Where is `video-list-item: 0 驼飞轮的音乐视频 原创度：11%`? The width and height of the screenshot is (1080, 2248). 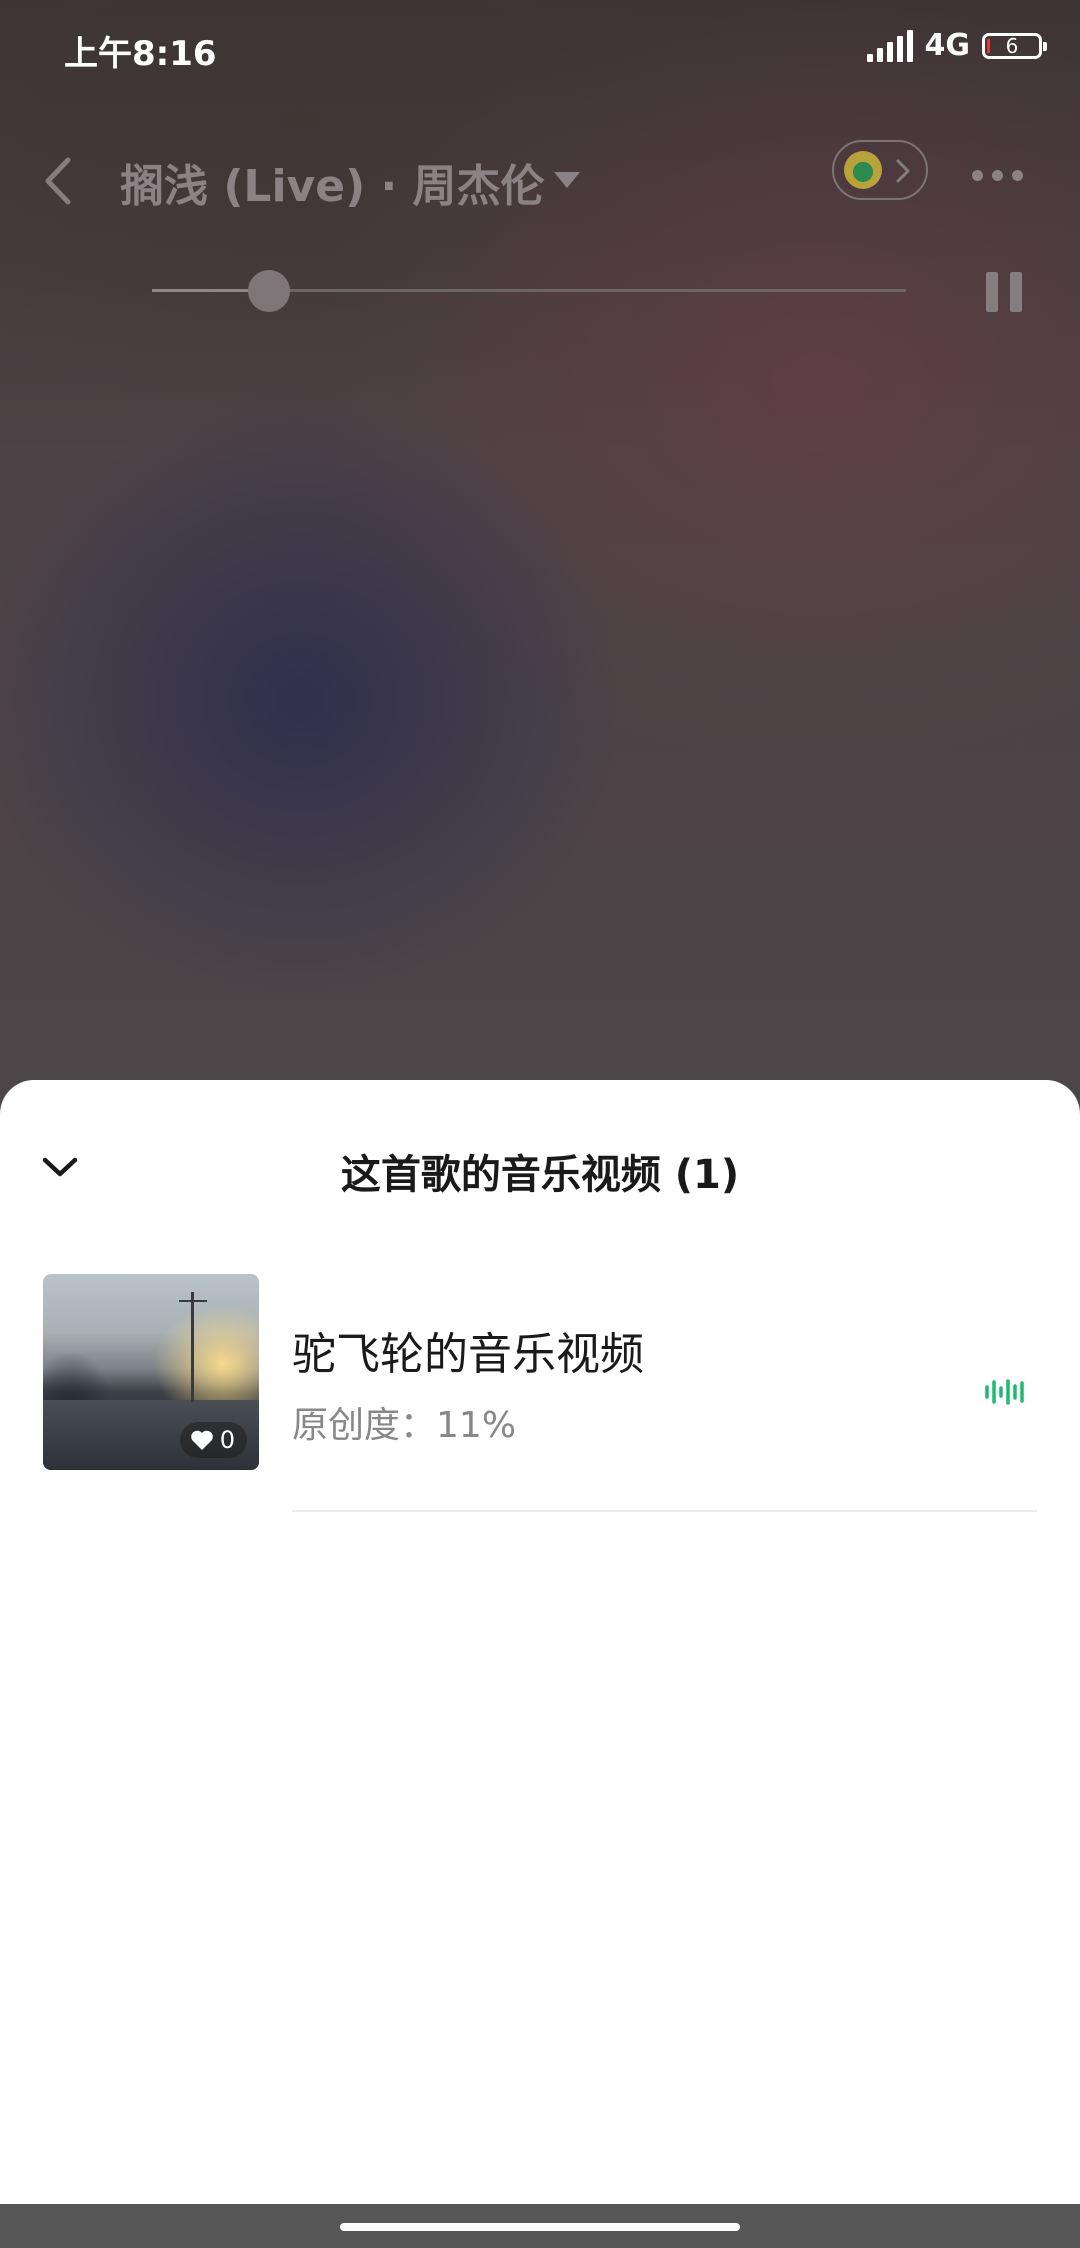
video-list-item: 0 驼飞轮的音乐视频 原创度：11% is located at coordinates (540, 1394).